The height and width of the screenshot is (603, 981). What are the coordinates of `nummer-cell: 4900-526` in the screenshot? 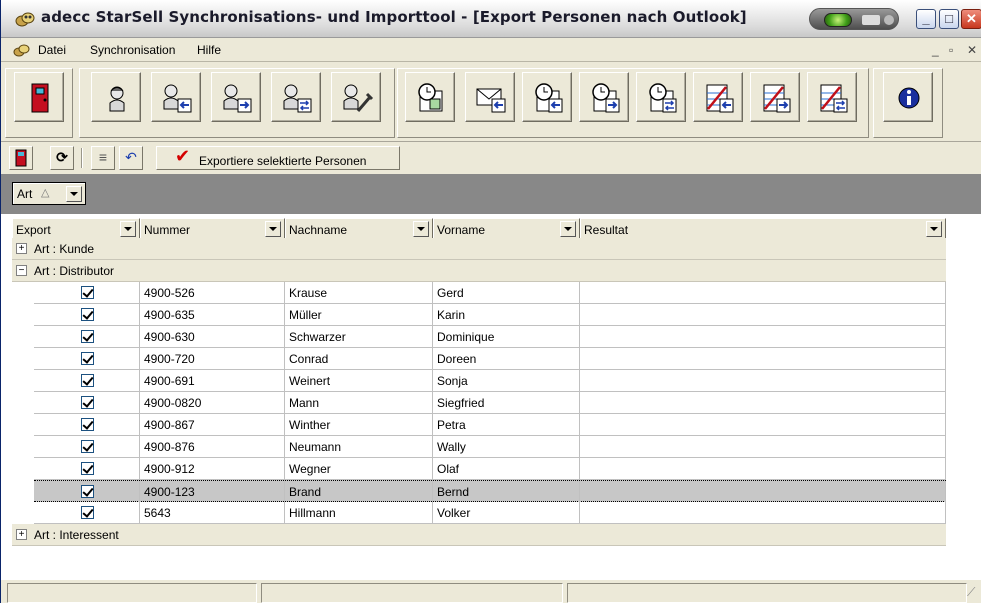 It's located at (212, 292).